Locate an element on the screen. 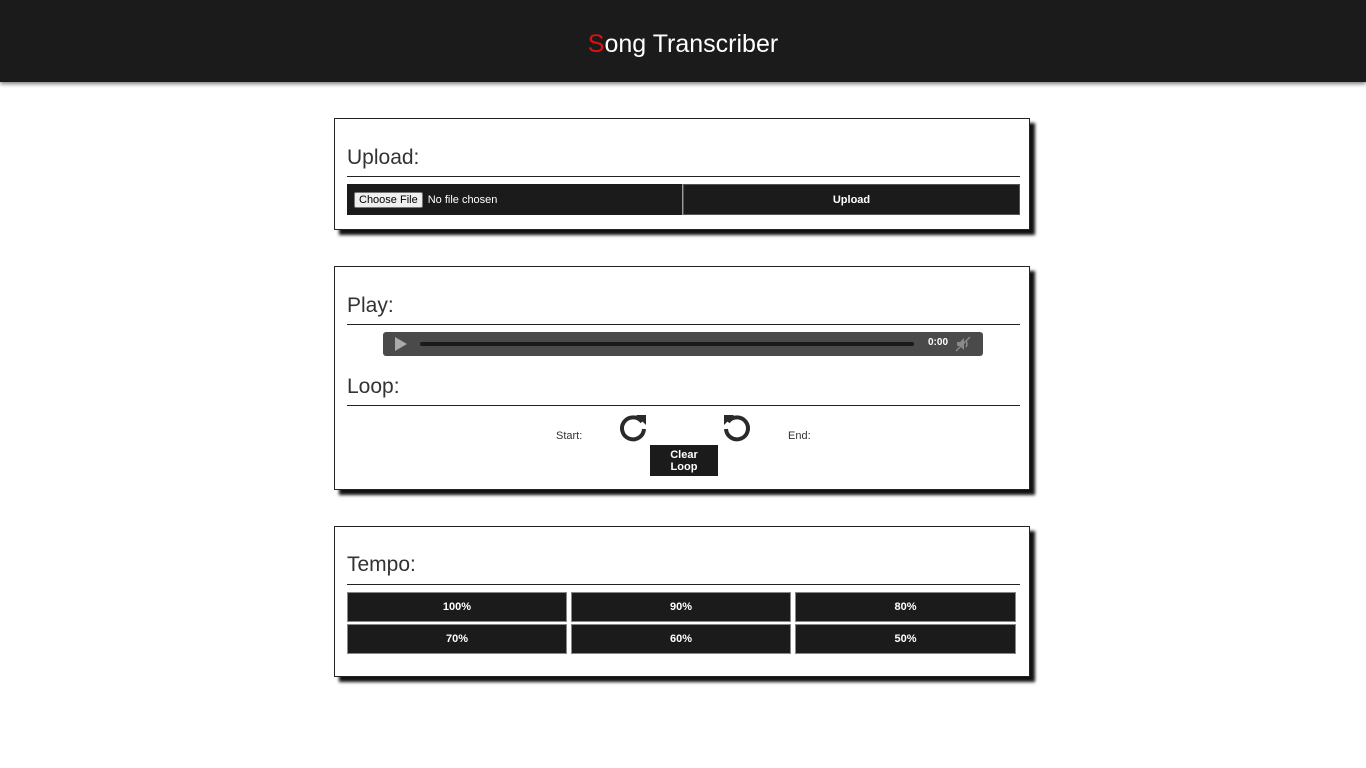 This screenshot has width=1366, height=768. tempo-button-50: 50% is located at coordinates (905, 639).